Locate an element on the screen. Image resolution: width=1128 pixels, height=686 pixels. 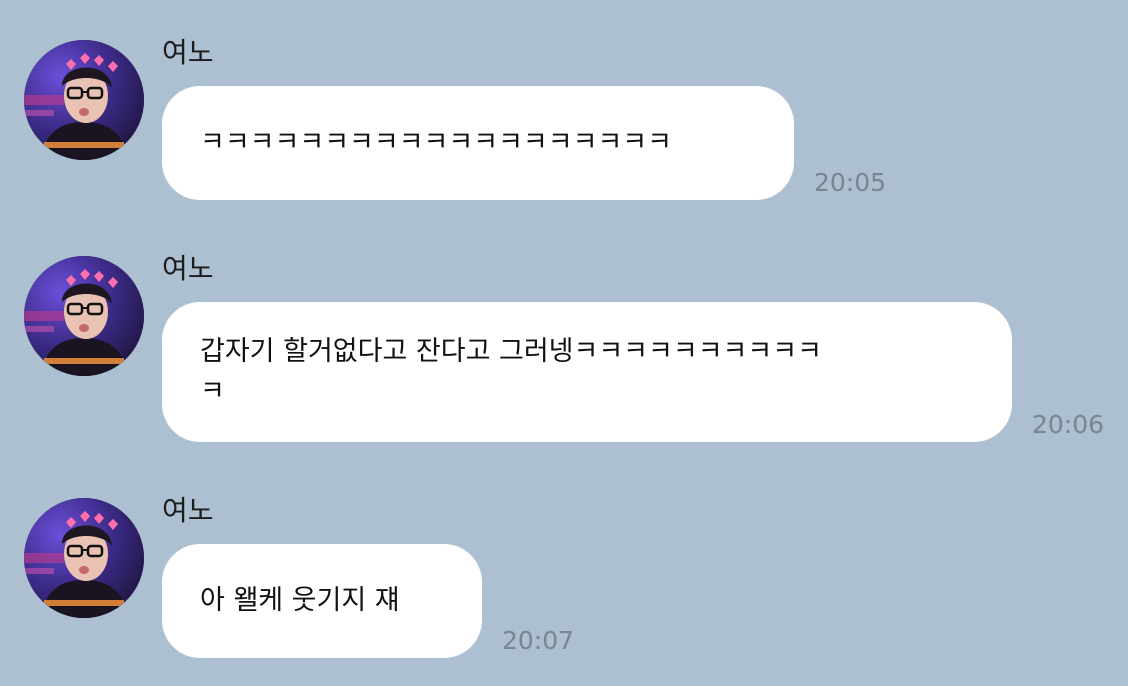
message-timestamp: 20:07 is located at coordinates (538, 640).